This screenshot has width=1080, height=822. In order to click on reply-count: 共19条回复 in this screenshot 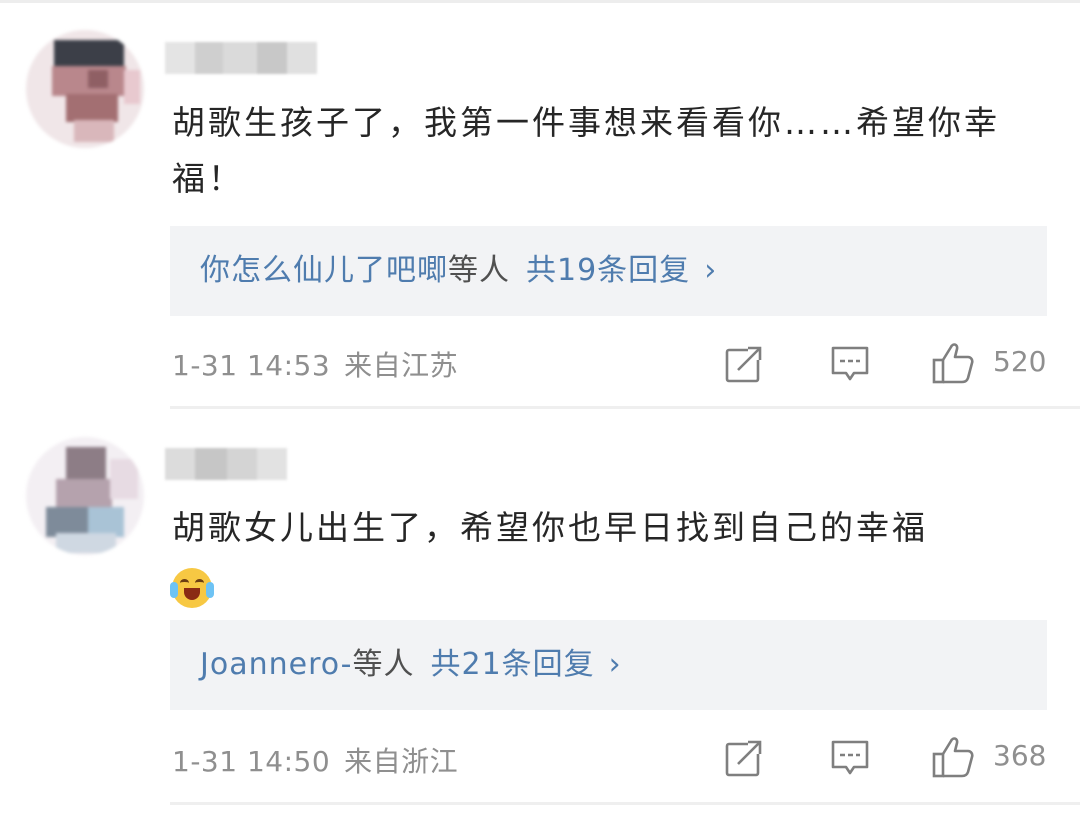, I will do `click(608, 270)`.